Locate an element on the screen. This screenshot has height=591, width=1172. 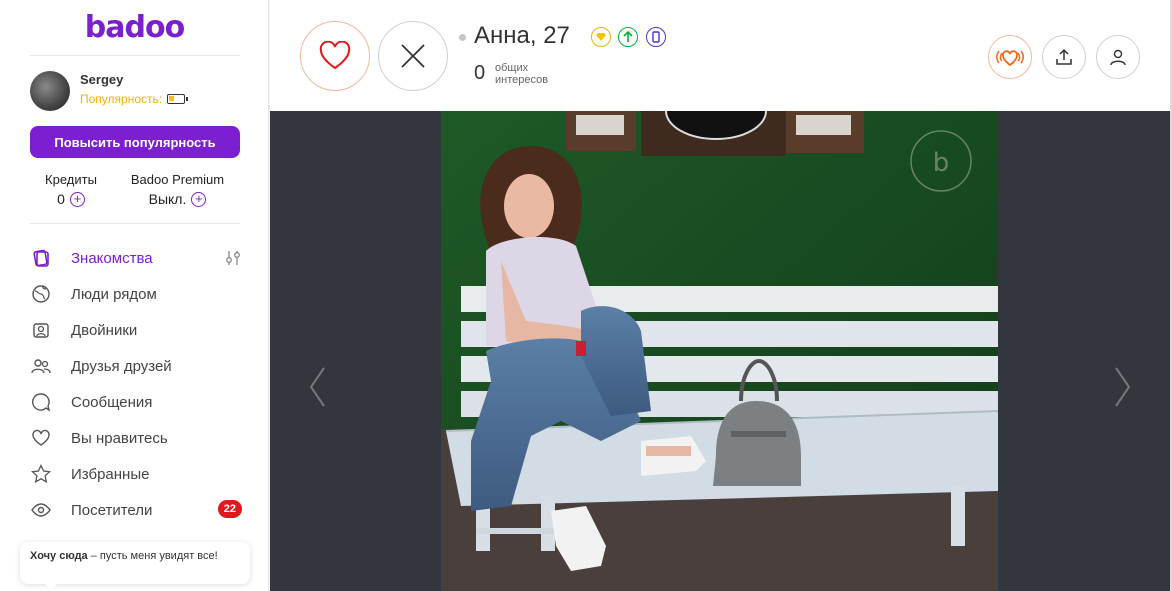
sidebar-item-likes: Вы нравитесь is located at coordinates (136, 438).